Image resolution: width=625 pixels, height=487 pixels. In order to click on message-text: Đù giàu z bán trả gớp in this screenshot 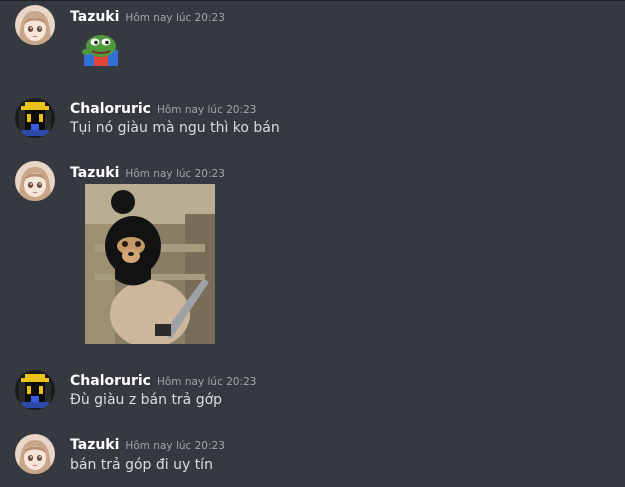, I will do `click(146, 400)`.